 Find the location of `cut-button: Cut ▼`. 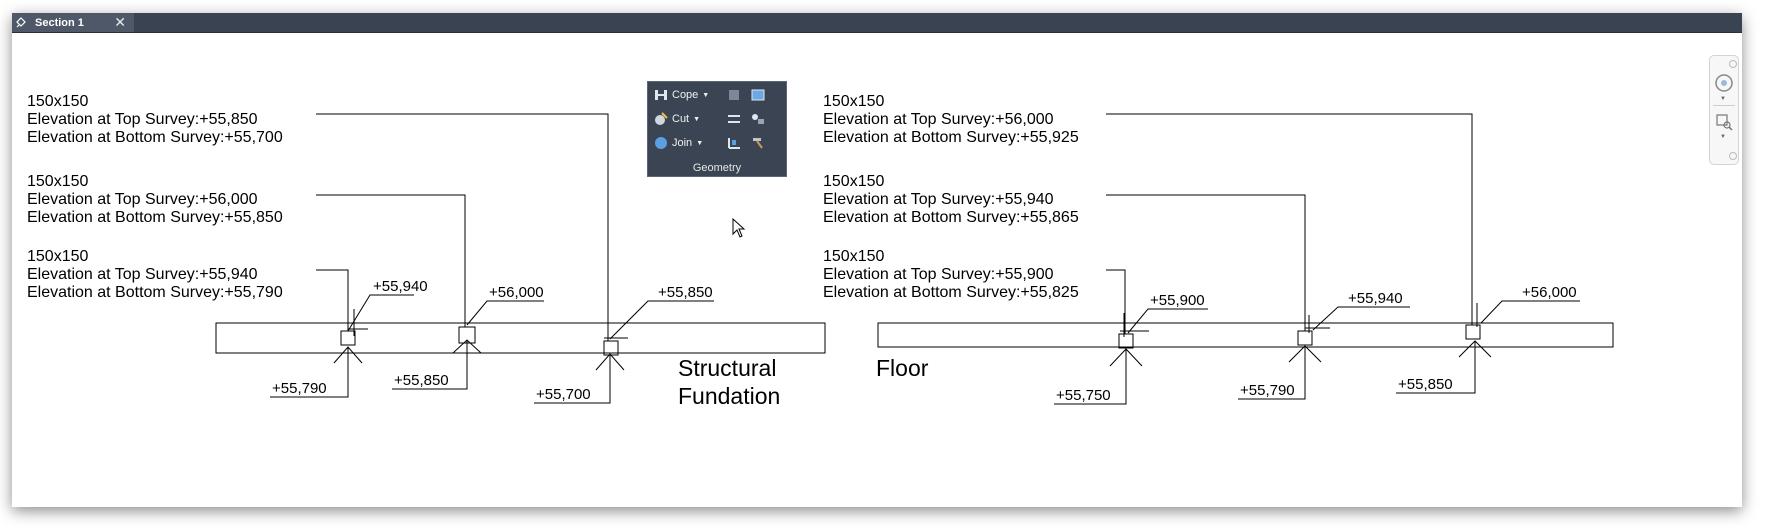

cut-button: Cut ▼ is located at coordinates (677, 119).